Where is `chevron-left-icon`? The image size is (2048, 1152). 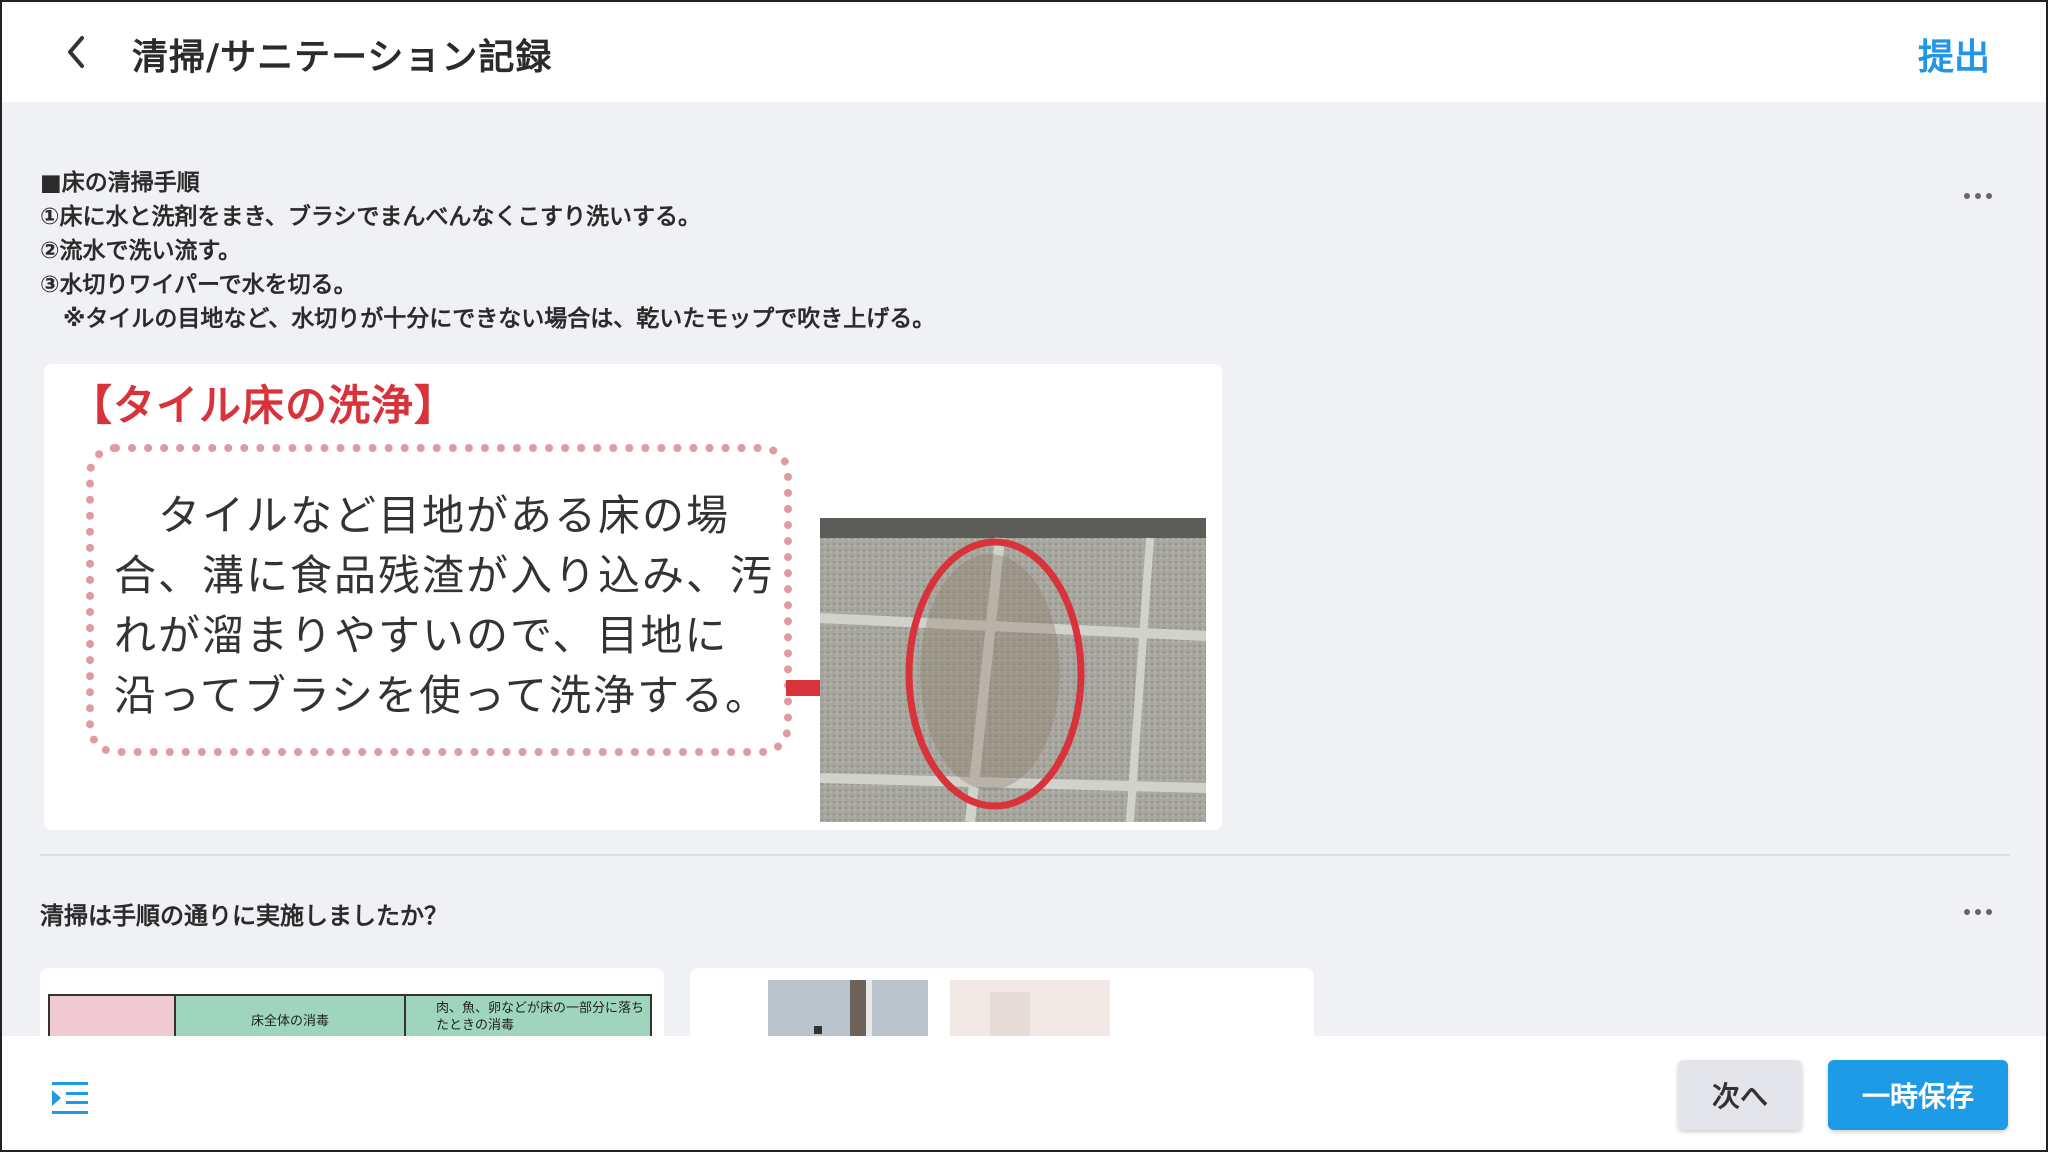 chevron-left-icon is located at coordinates (76, 52).